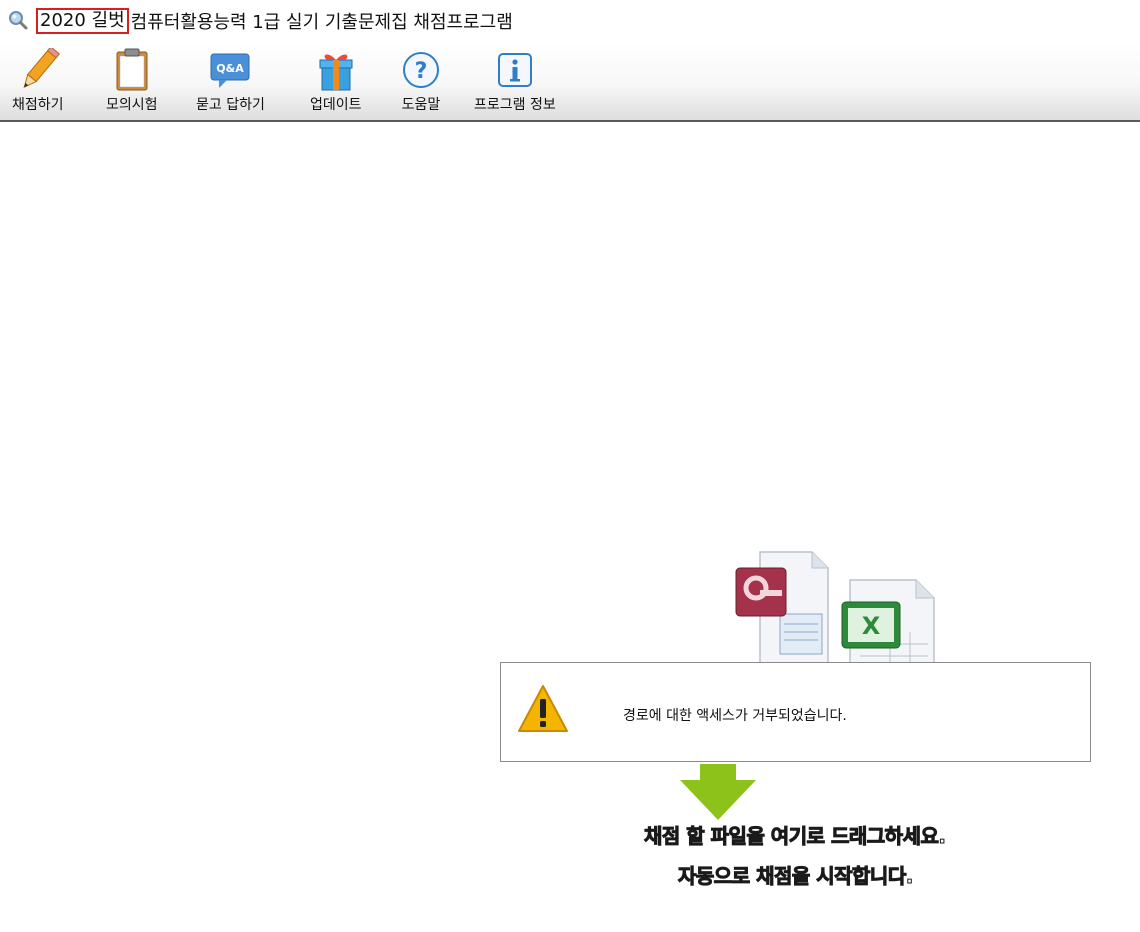  I want to click on update-button: 업데이트, so click(336, 83).